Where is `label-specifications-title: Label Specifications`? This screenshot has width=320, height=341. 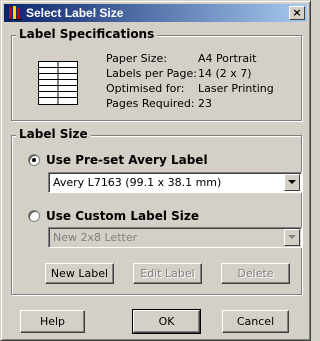
label-specifications-title: Label Specifications is located at coordinates (87, 34).